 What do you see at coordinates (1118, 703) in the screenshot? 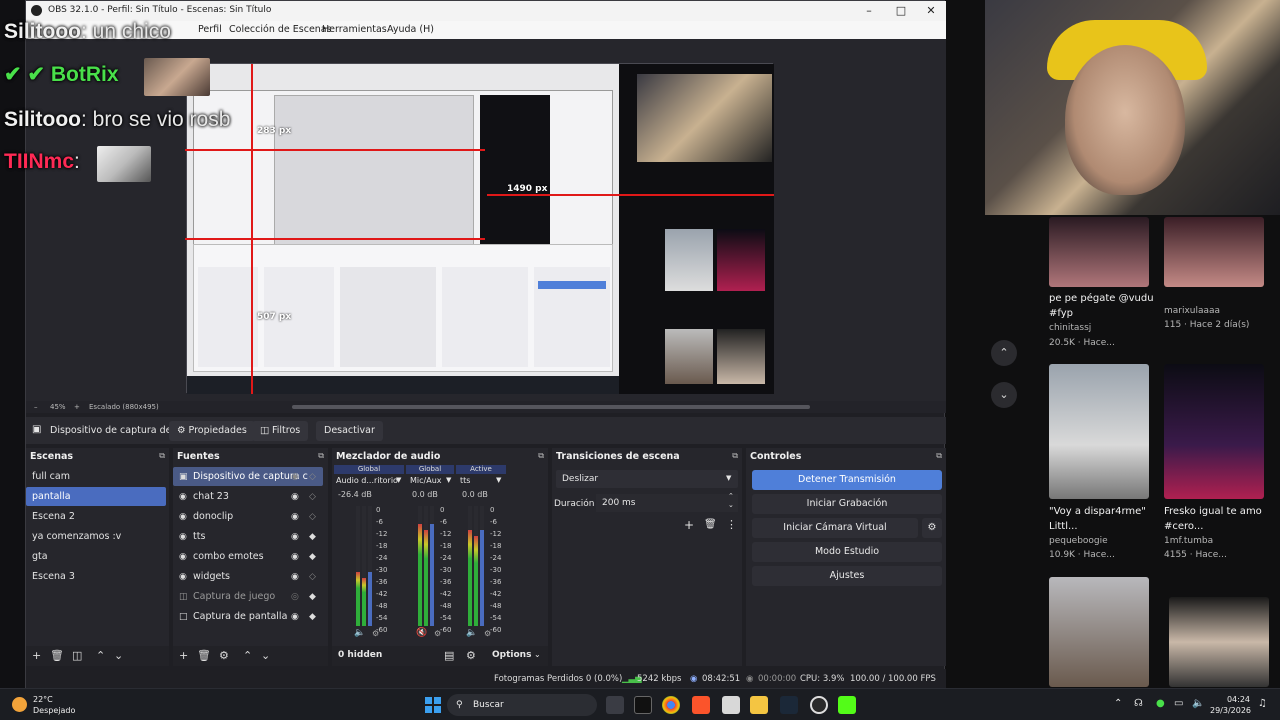
I see `tray-chevron-icon: ⌃` at bounding box center [1118, 703].